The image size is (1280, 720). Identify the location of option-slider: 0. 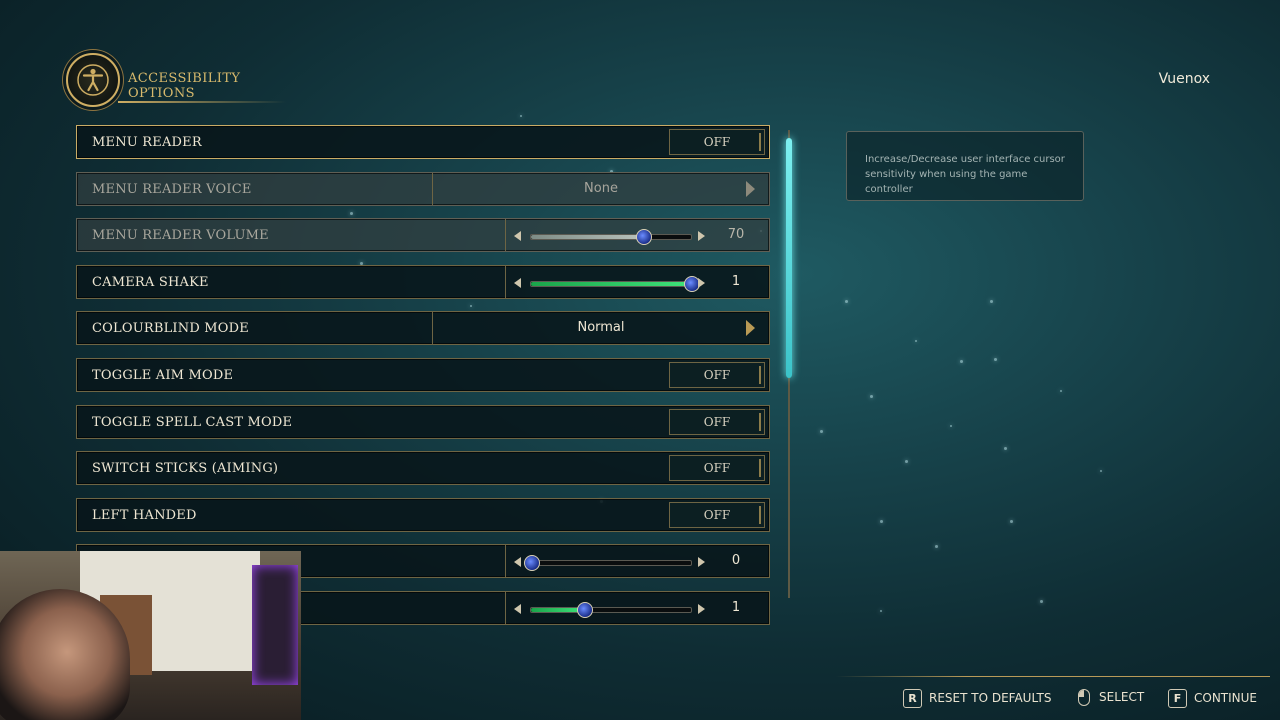
(637, 561).